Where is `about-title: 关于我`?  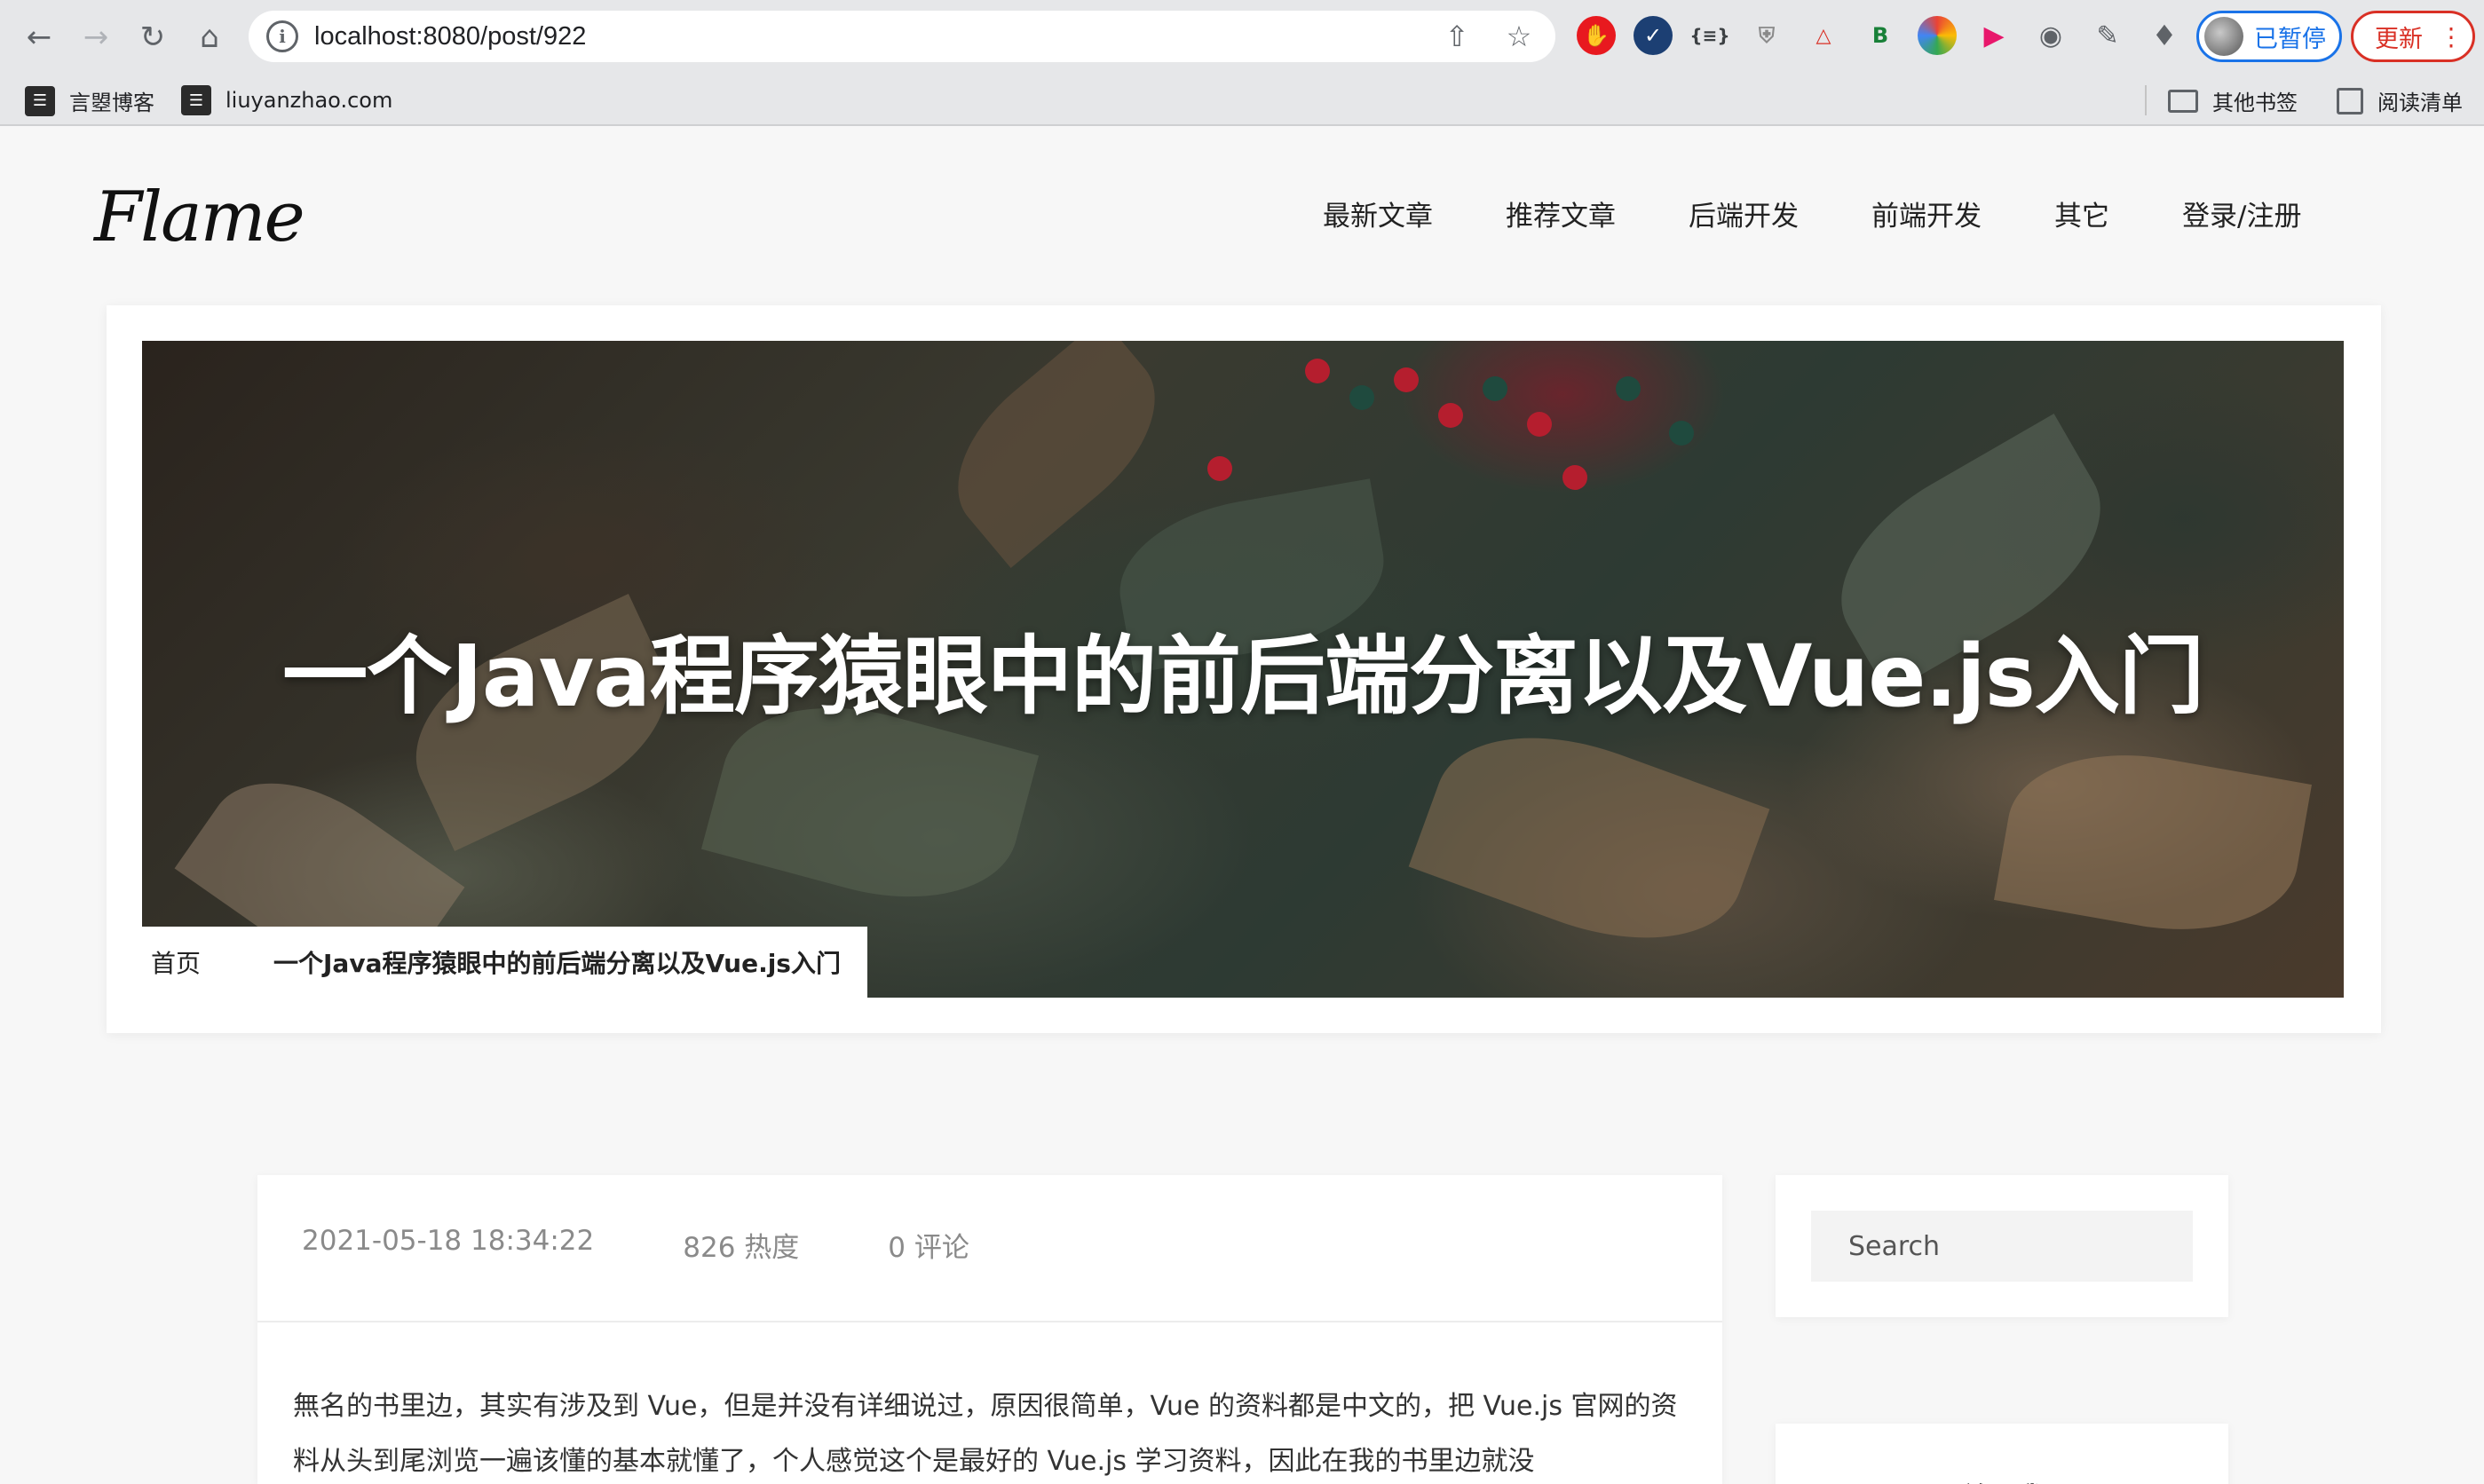
about-title: 关于我 is located at coordinates (2002, 1480).